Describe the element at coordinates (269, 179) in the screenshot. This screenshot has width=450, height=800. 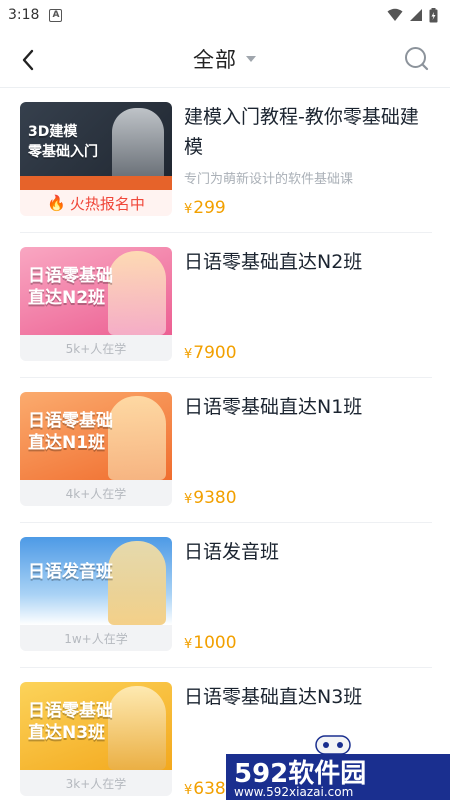
I see `course-subtitle: 专门为萌新设计的软件基础课` at that location.